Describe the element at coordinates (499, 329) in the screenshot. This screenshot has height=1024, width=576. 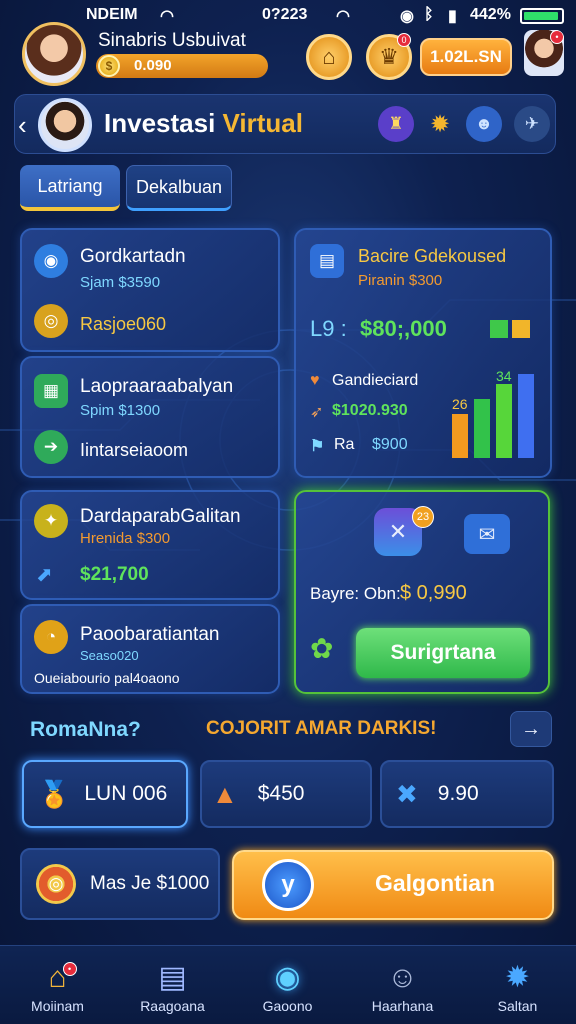
I see `legend-green-icon` at that location.